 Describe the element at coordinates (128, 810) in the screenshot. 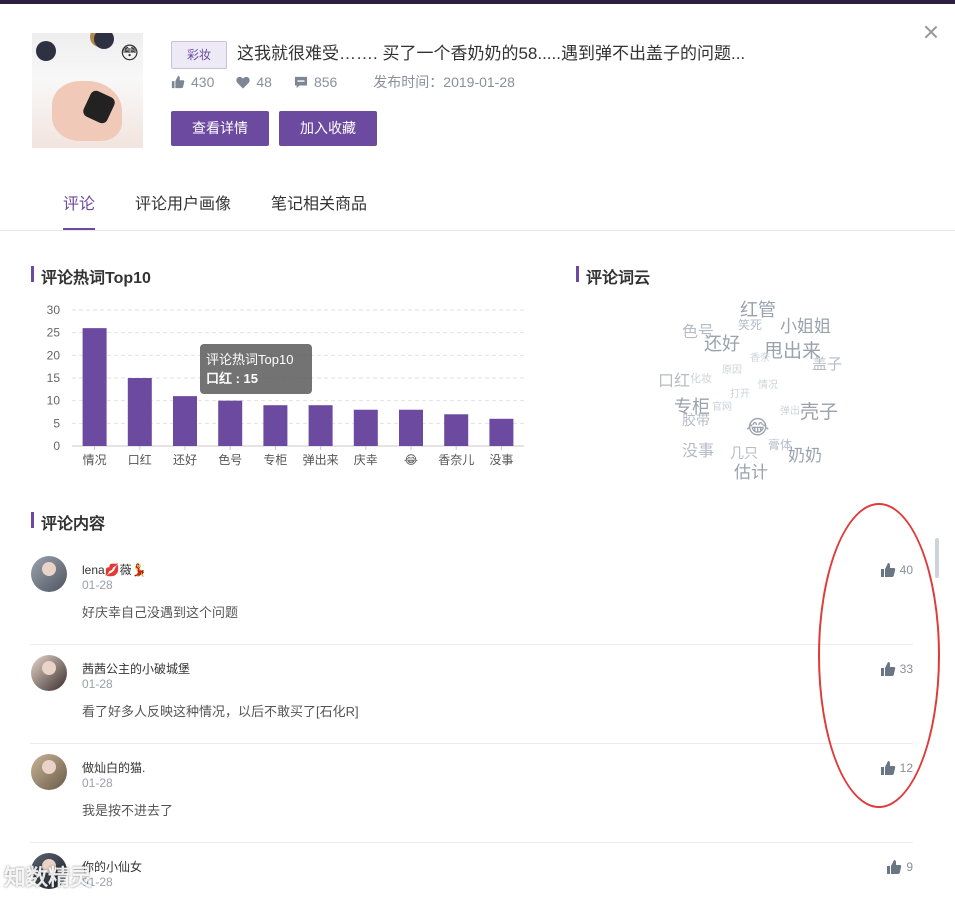

I see `comment-text: 我是按不进去了` at that location.